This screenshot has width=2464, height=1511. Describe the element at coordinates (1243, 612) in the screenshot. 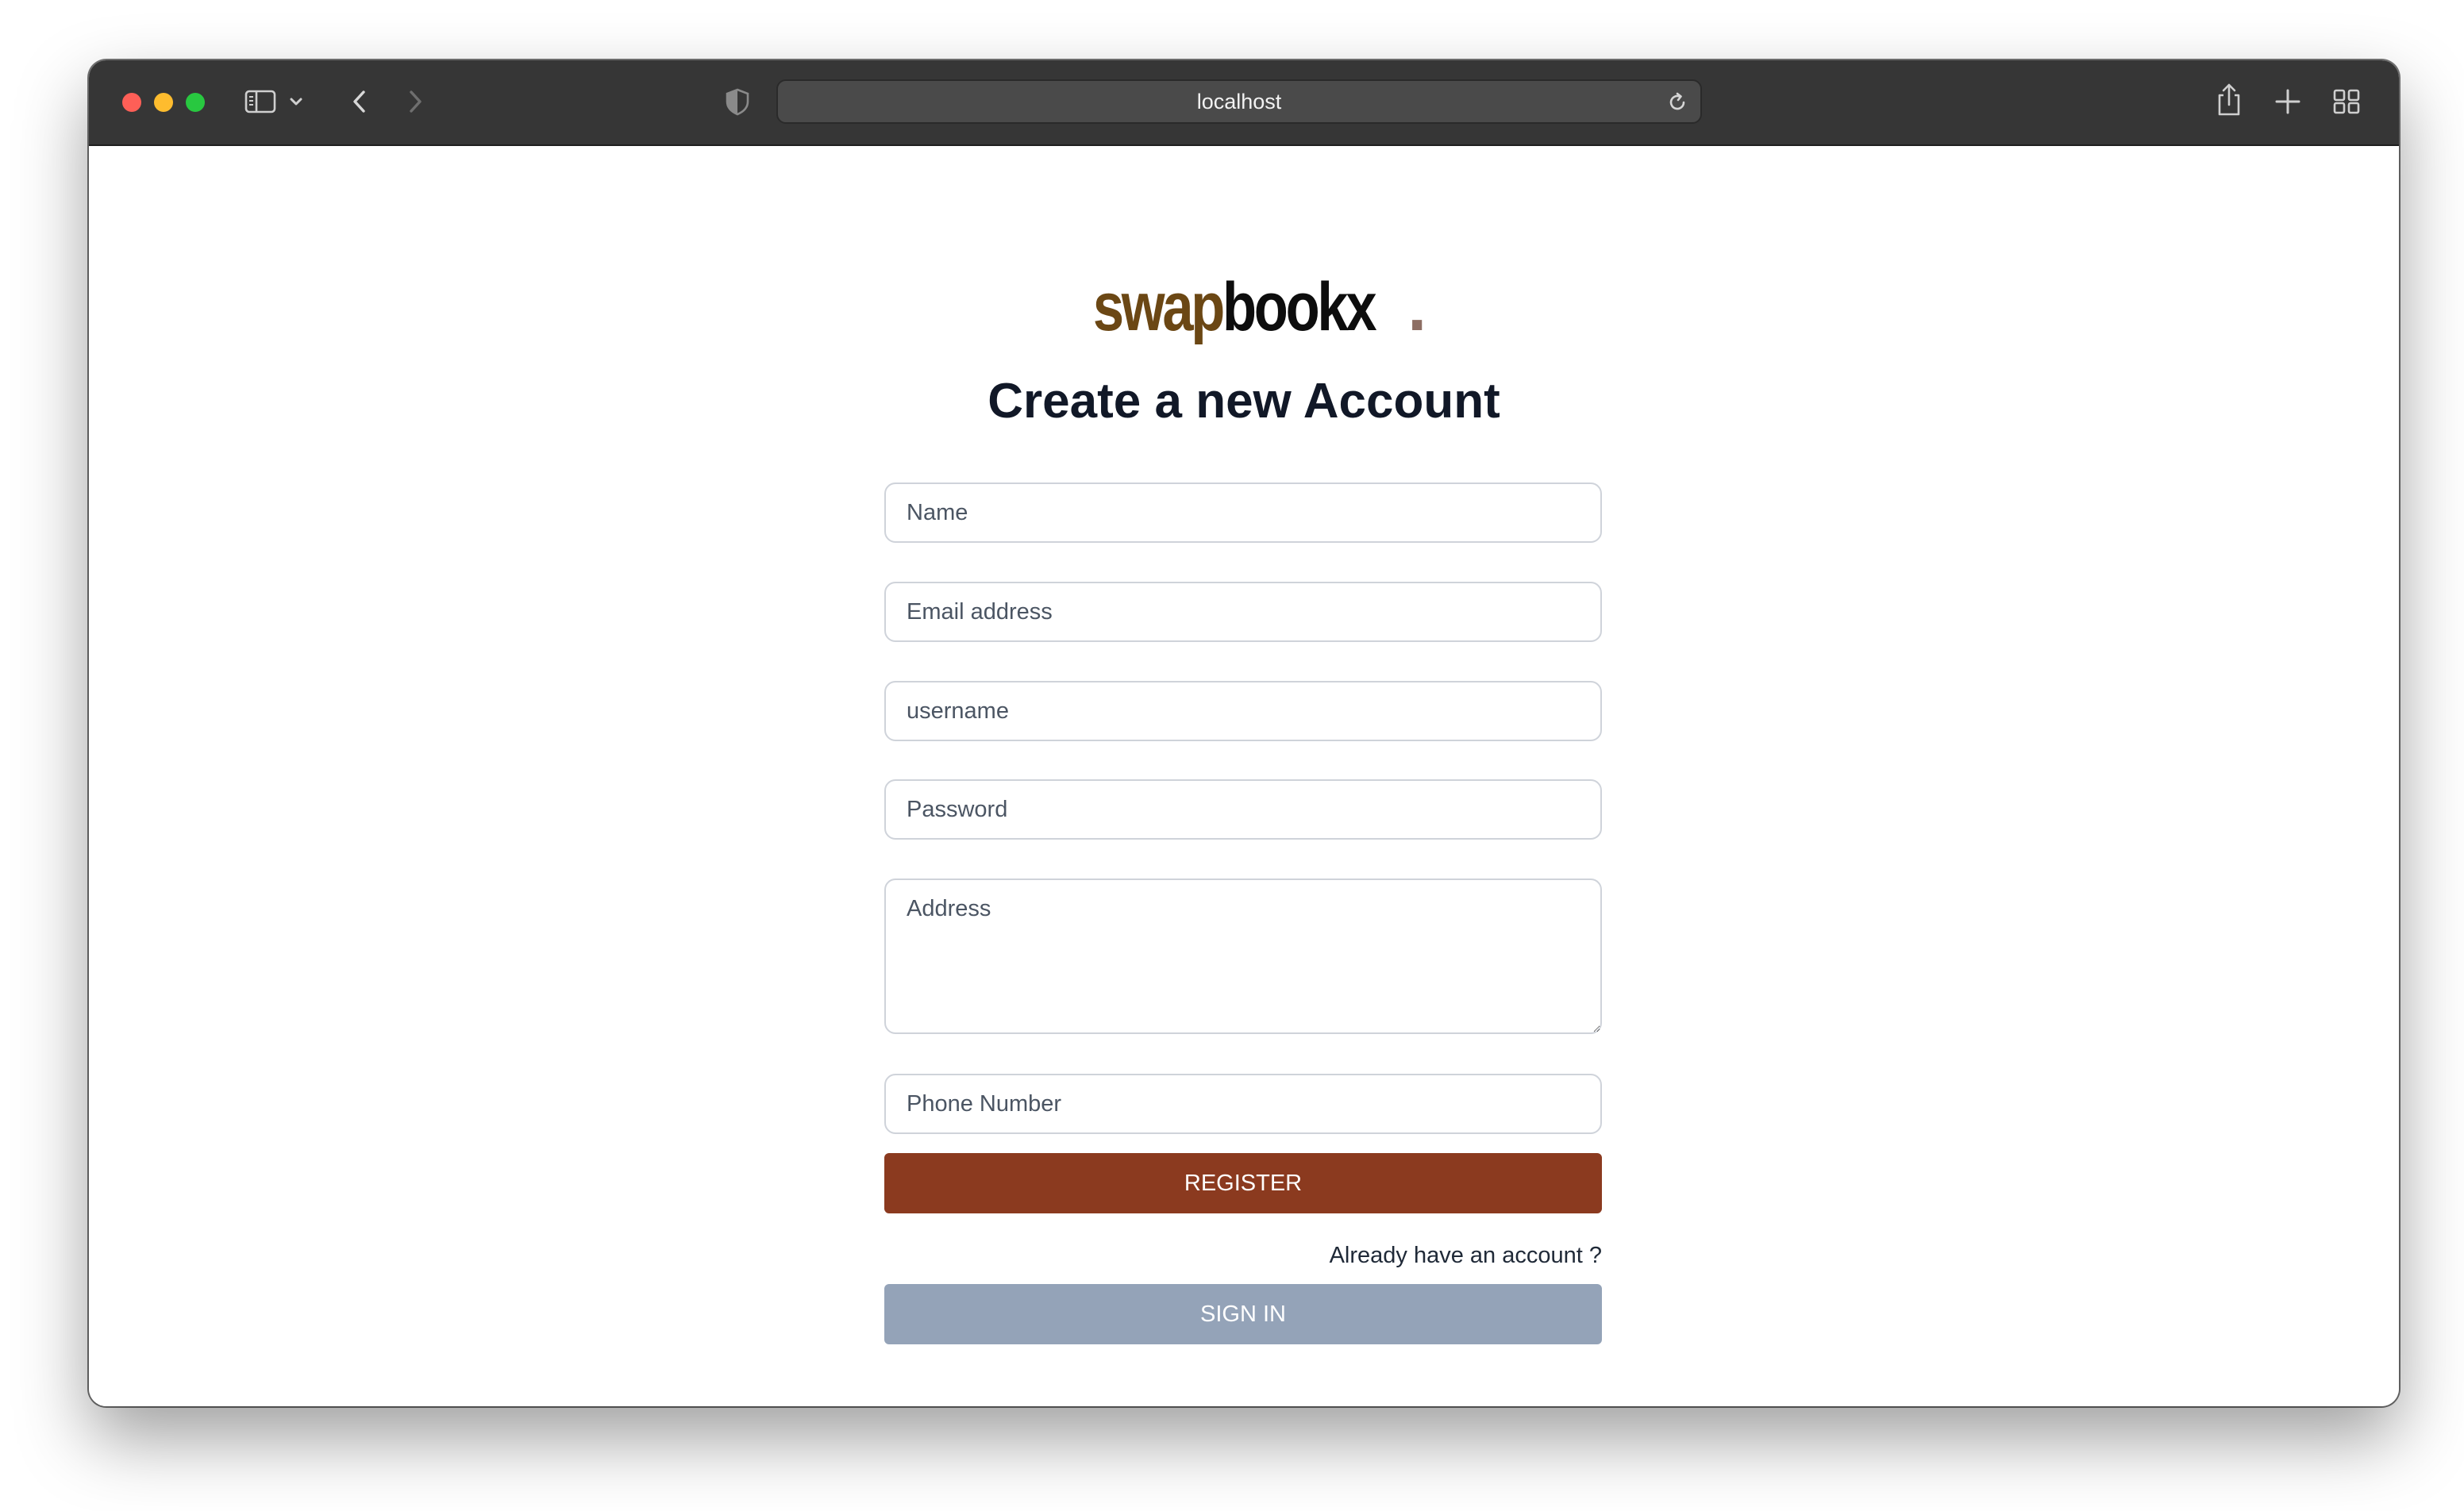

I see `email-input` at that location.